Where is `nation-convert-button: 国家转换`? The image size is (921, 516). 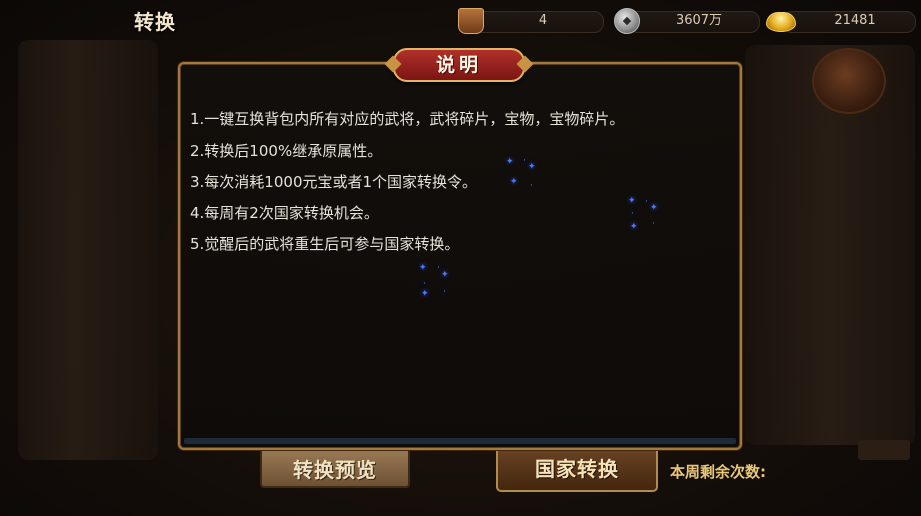
nation-convert-button: 国家转换 is located at coordinates (577, 469).